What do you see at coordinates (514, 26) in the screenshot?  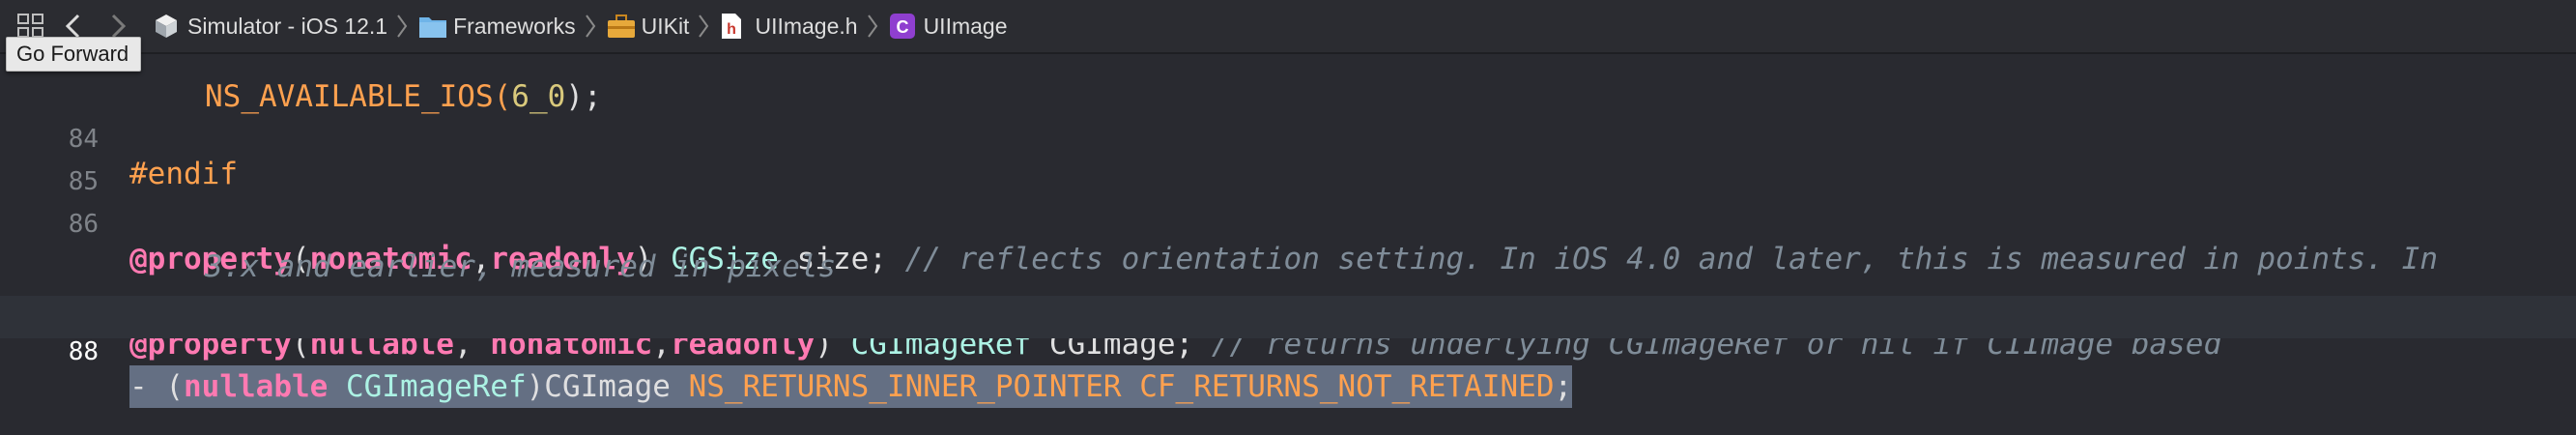 I see `breadcrumb-label: Frameworks` at bounding box center [514, 26].